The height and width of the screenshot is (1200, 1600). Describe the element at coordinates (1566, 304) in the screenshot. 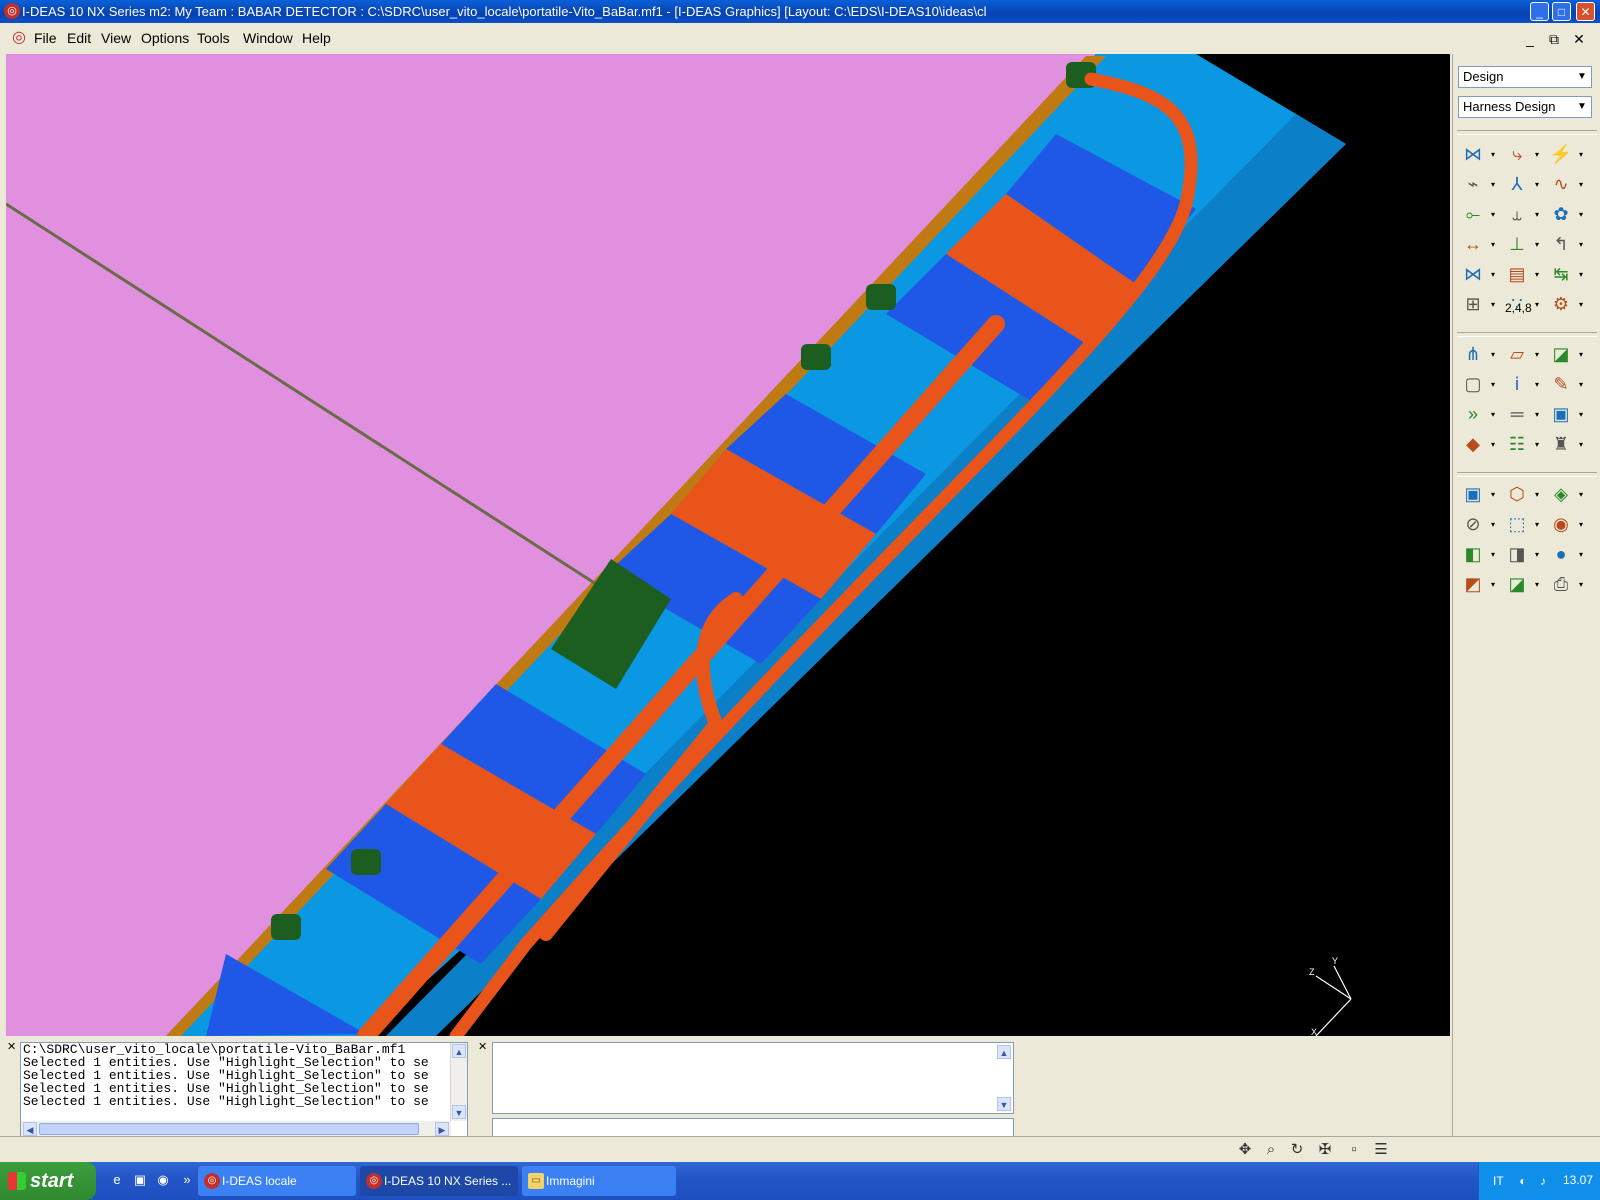

I see `bundle-button: ⚙ ▾` at that location.